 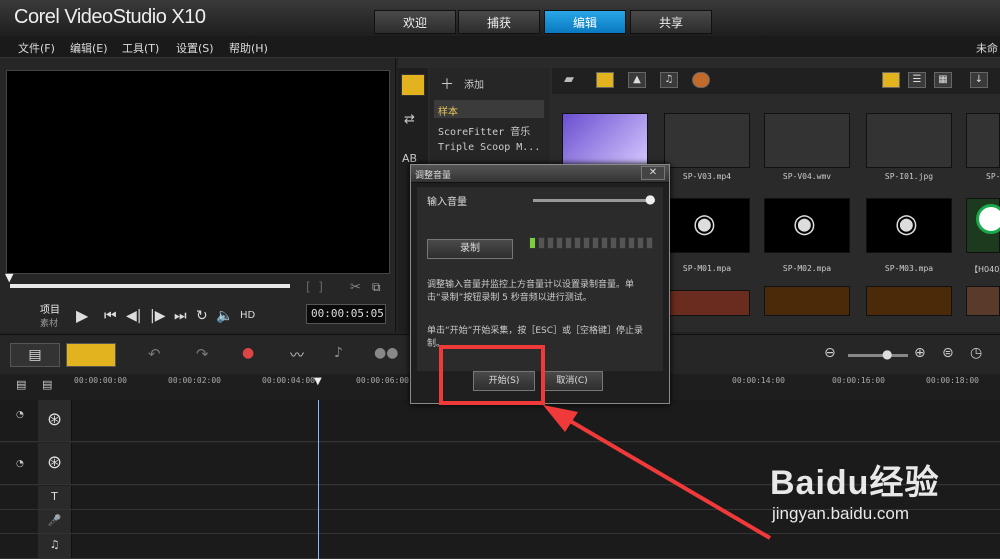 What do you see at coordinates (976, 353) in the screenshot?
I see `project-duration-icon: ◷` at bounding box center [976, 353].